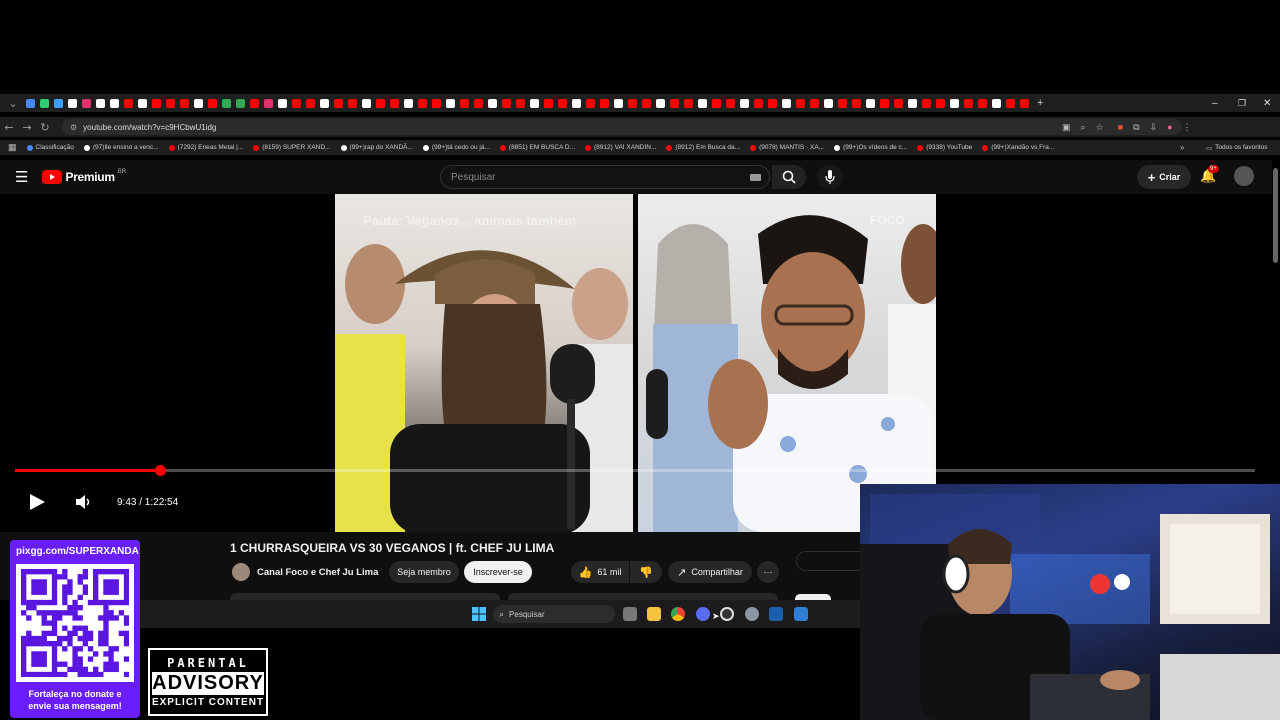  I want to click on hamburger-menu-icon: ☰, so click(21, 177).